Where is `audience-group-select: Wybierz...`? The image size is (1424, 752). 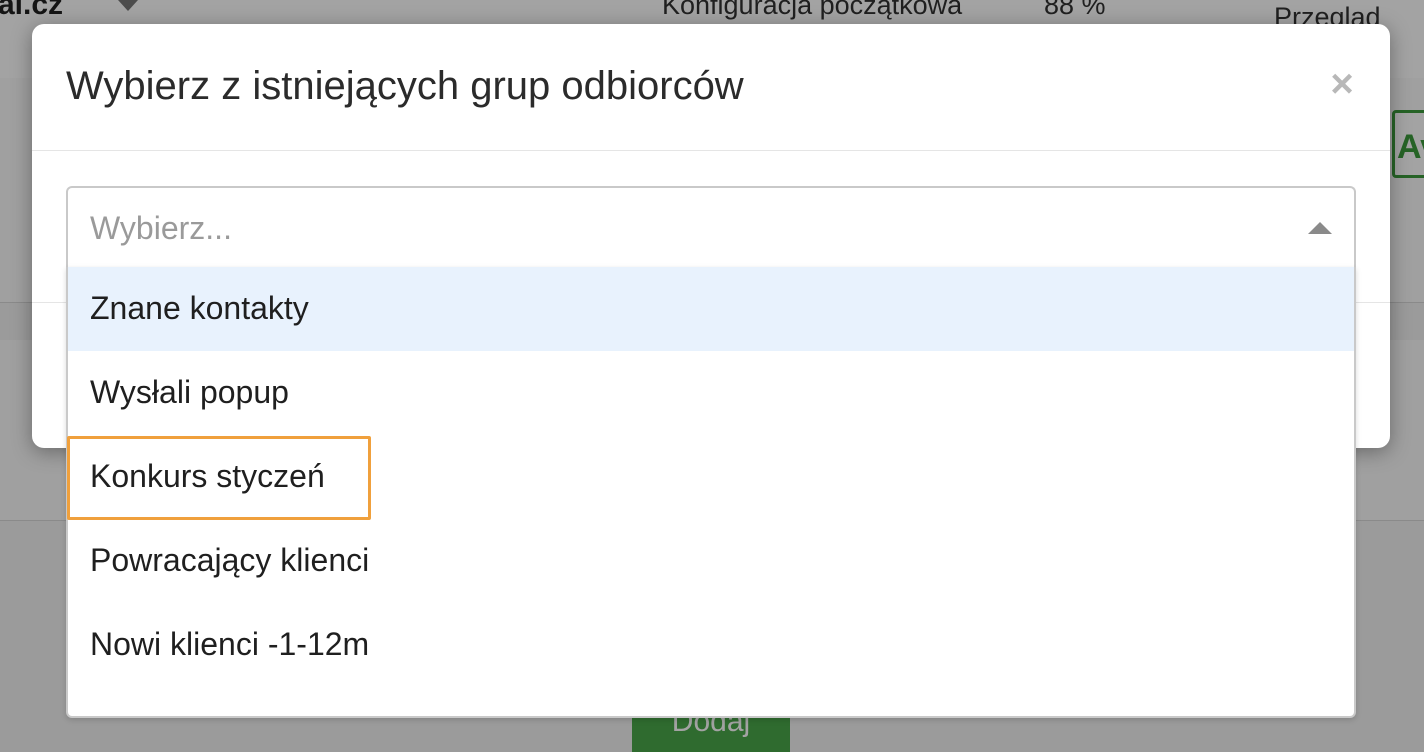 audience-group-select: Wybierz... is located at coordinates (711, 227).